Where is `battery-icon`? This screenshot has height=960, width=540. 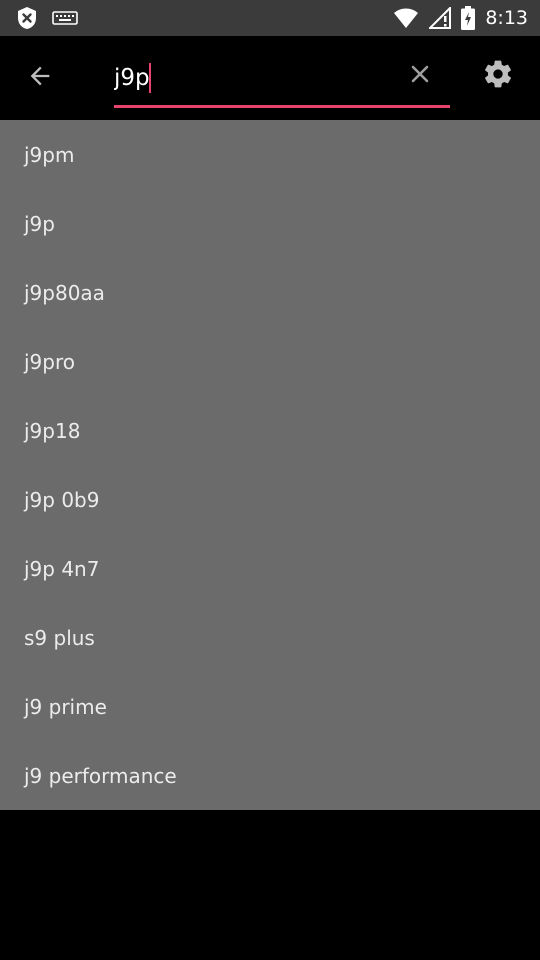 battery-icon is located at coordinates (468, 18).